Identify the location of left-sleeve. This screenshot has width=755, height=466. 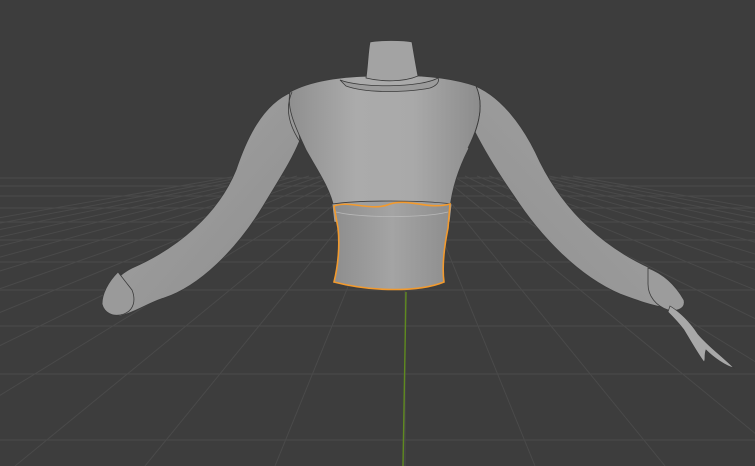
(202, 204).